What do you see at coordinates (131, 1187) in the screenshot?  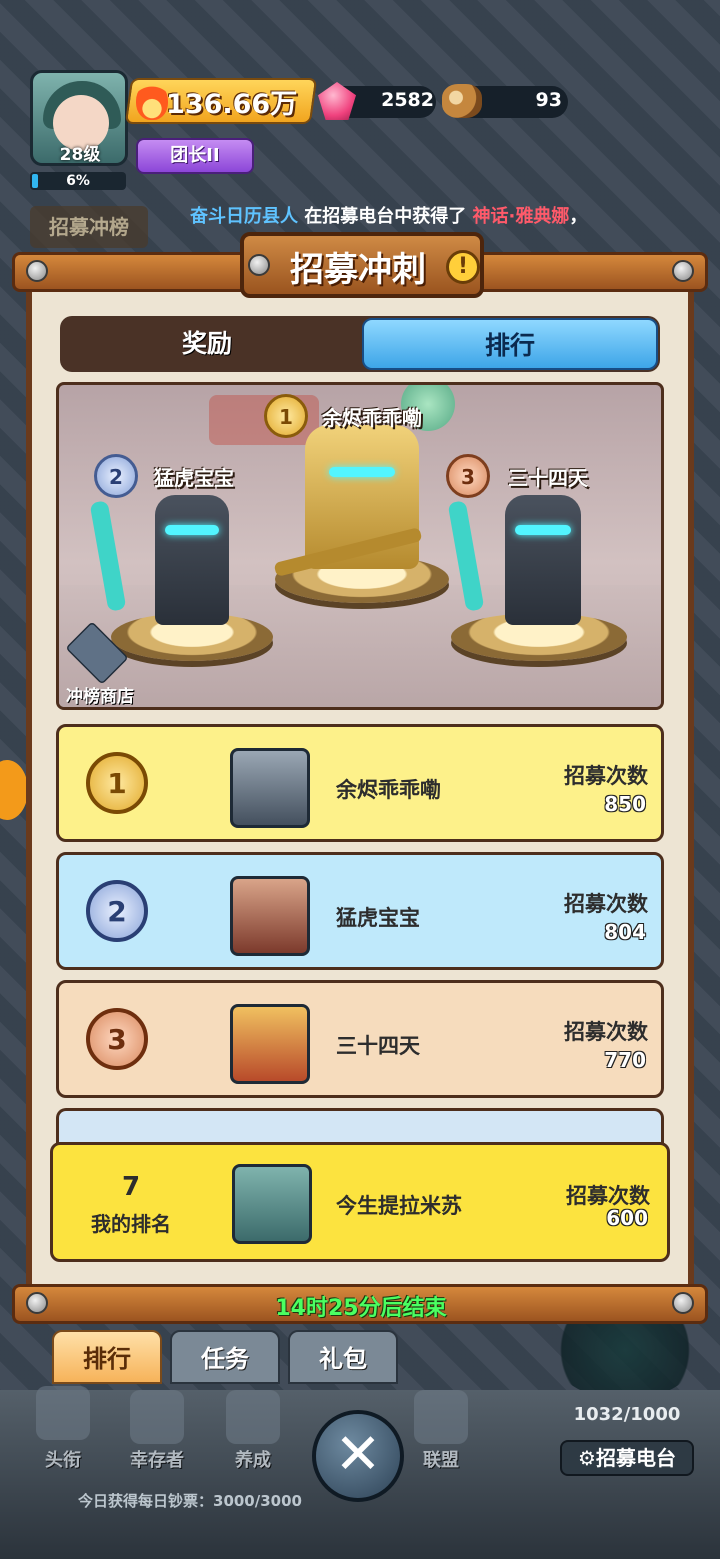 I see `my-rank-number: 7` at bounding box center [131, 1187].